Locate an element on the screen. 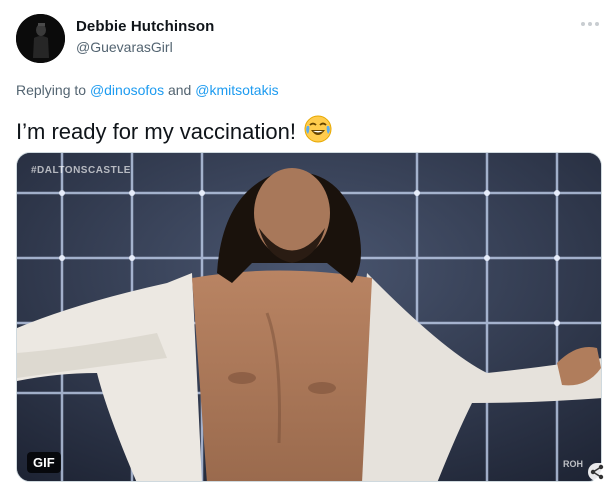 The height and width of the screenshot is (486, 606). mention-link: @kmitsotakis is located at coordinates (236, 90).